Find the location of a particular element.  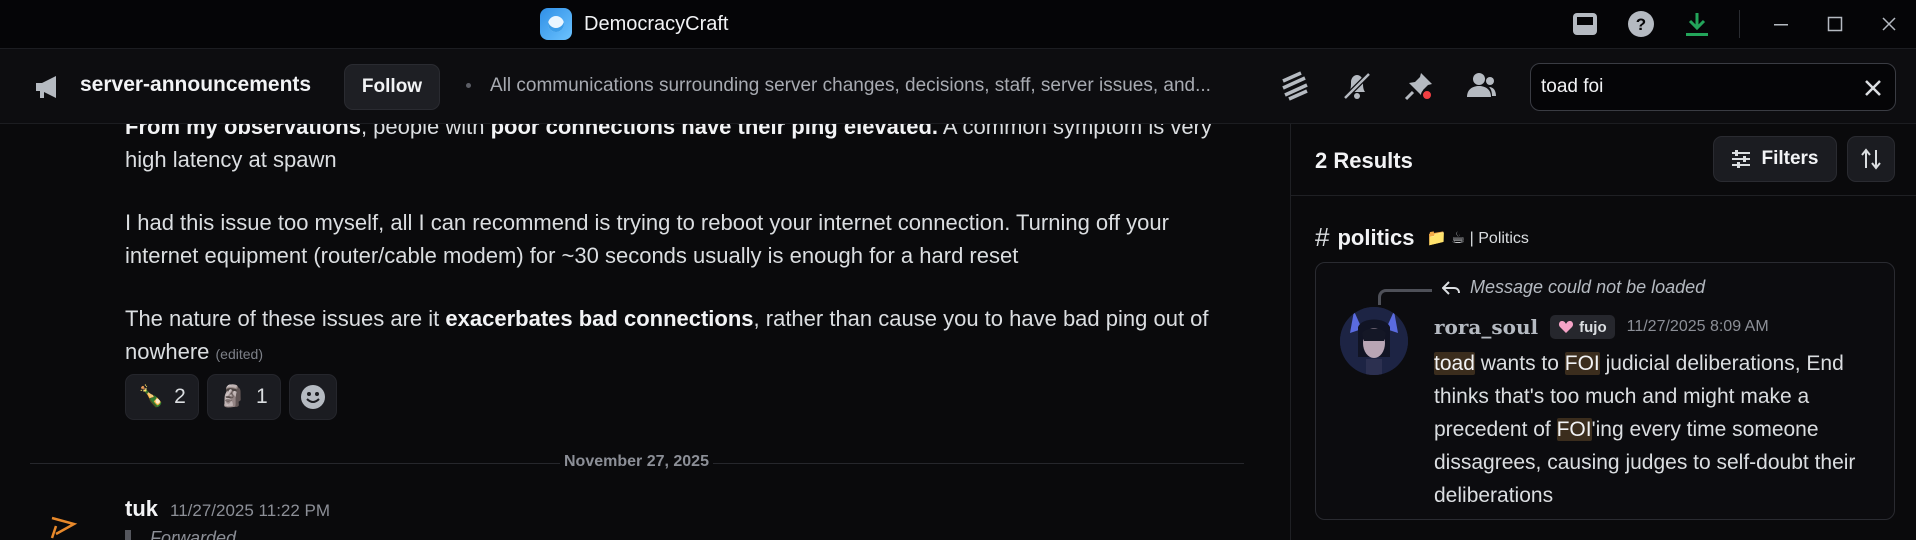

help-icon: ? is located at coordinates (1641, 24).